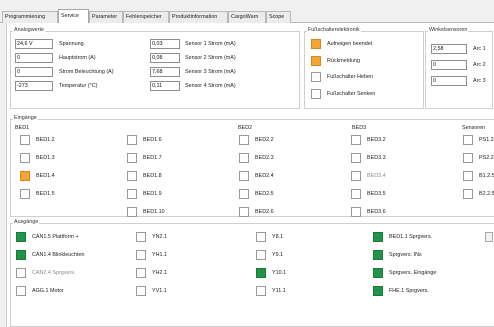 This screenshot has height=327, width=494. Describe the element at coordinates (73, 16) in the screenshot. I see `tab-service: Service` at that location.